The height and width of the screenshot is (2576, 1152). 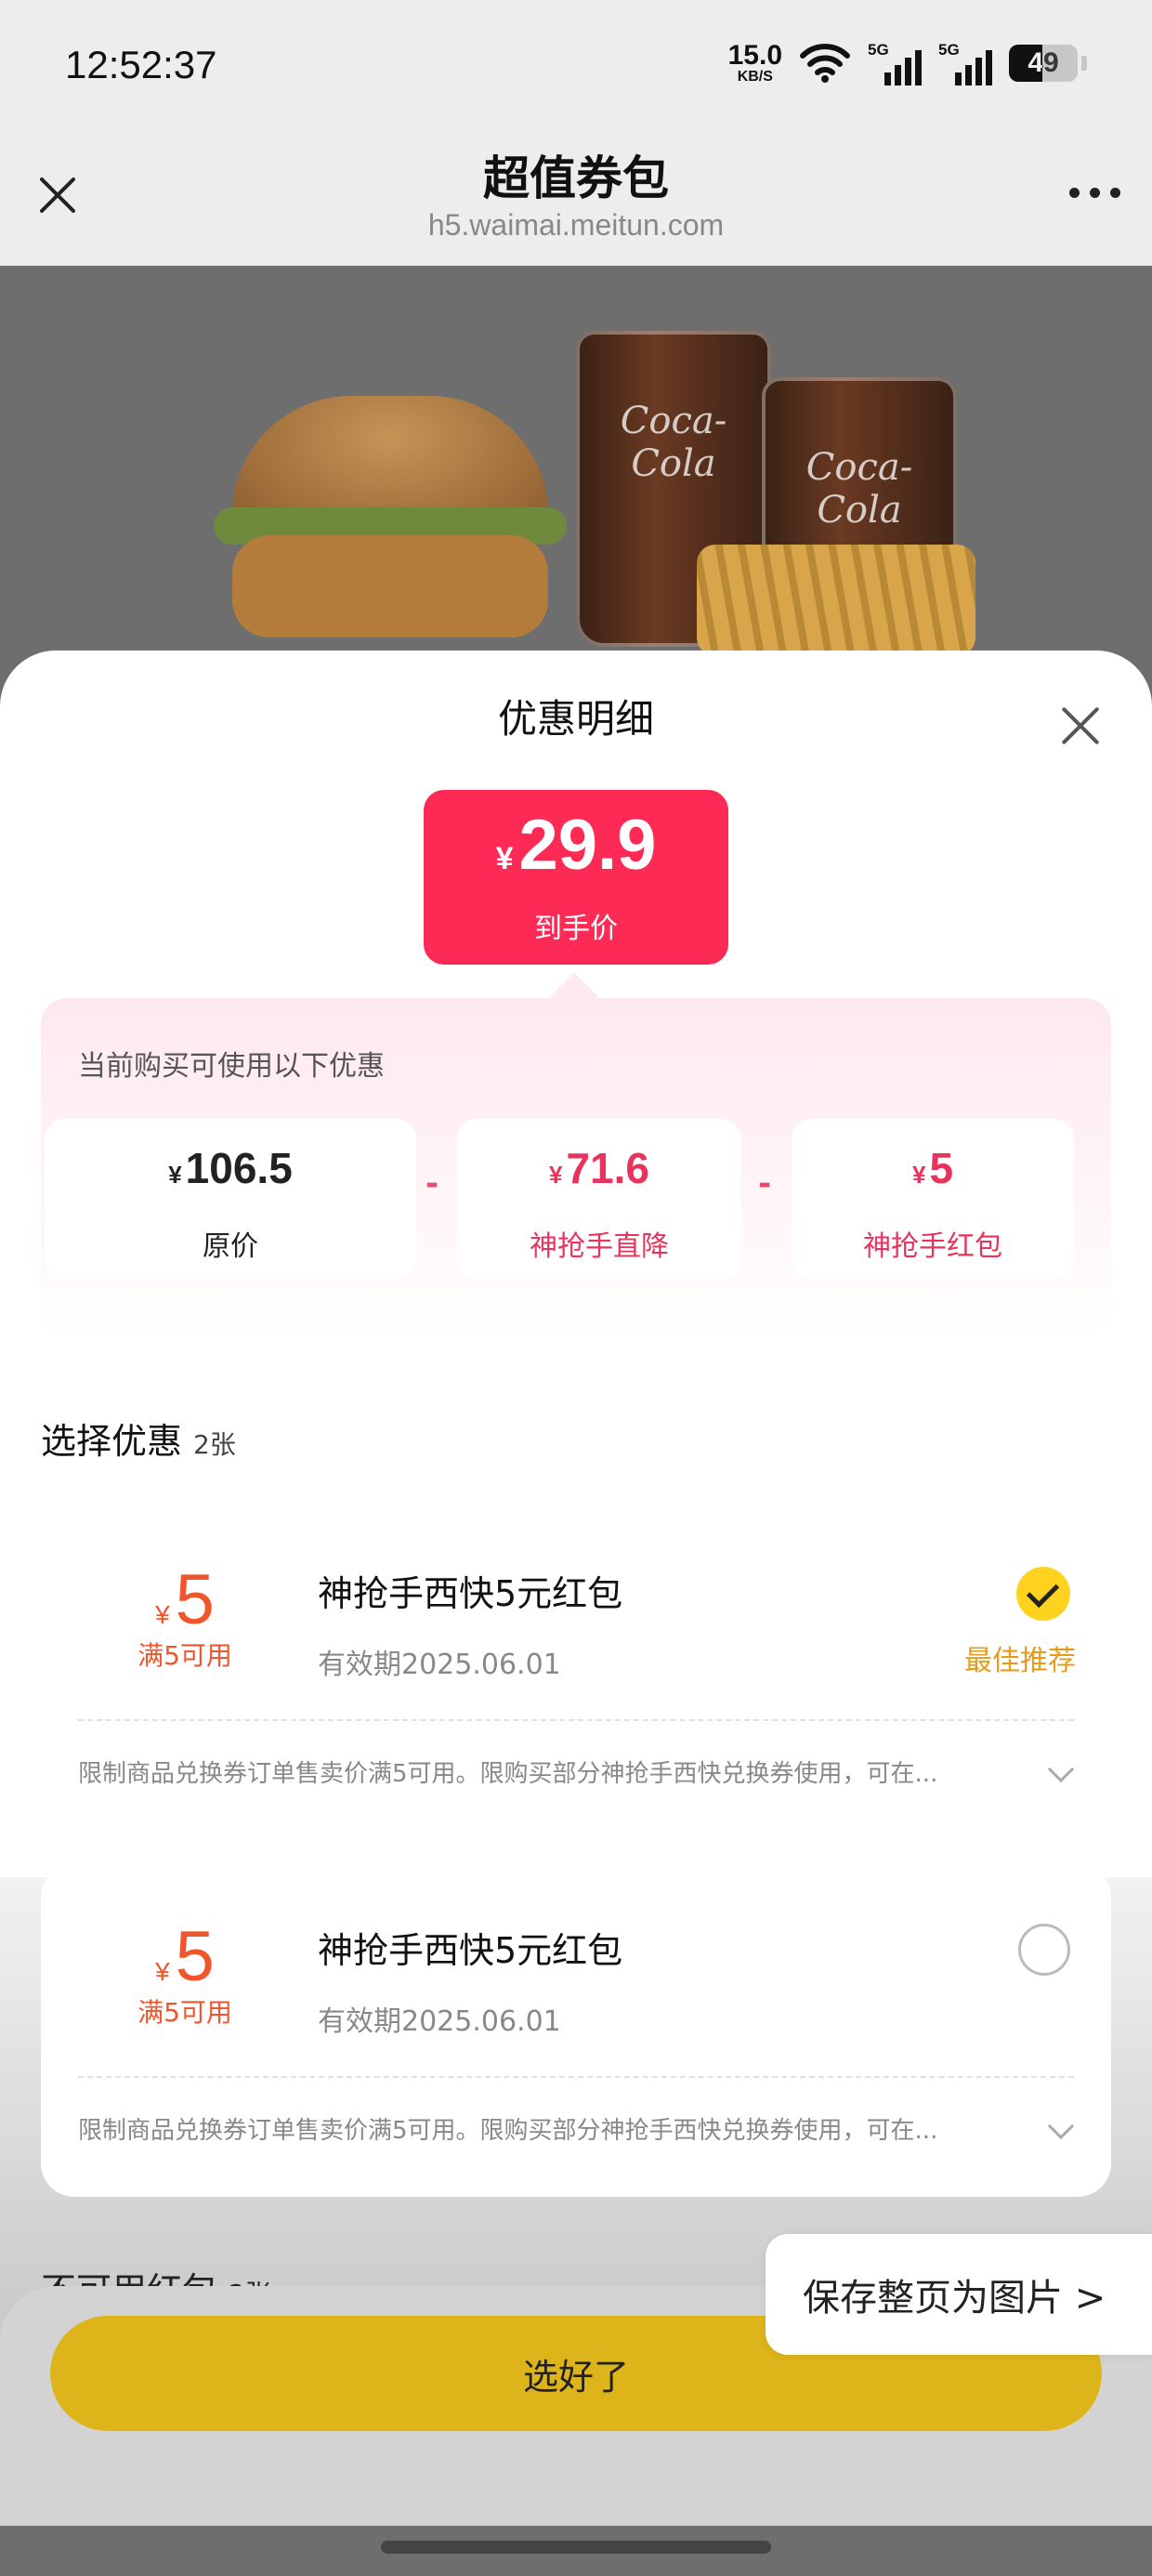 What do you see at coordinates (576, 1720) in the screenshot?
I see `coupon-divider` at bounding box center [576, 1720].